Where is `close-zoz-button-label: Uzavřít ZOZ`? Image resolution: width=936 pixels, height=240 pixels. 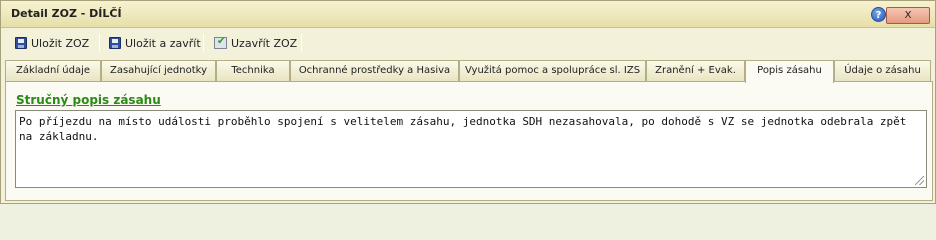
close-zoz-button-label: Uzavřít ZOZ is located at coordinates (264, 43).